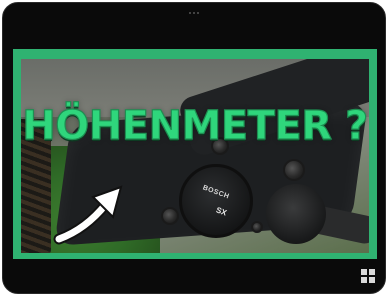 This screenshot has width=388, height=296. I want to click on motor-model-label: SX, so click(221, 211).